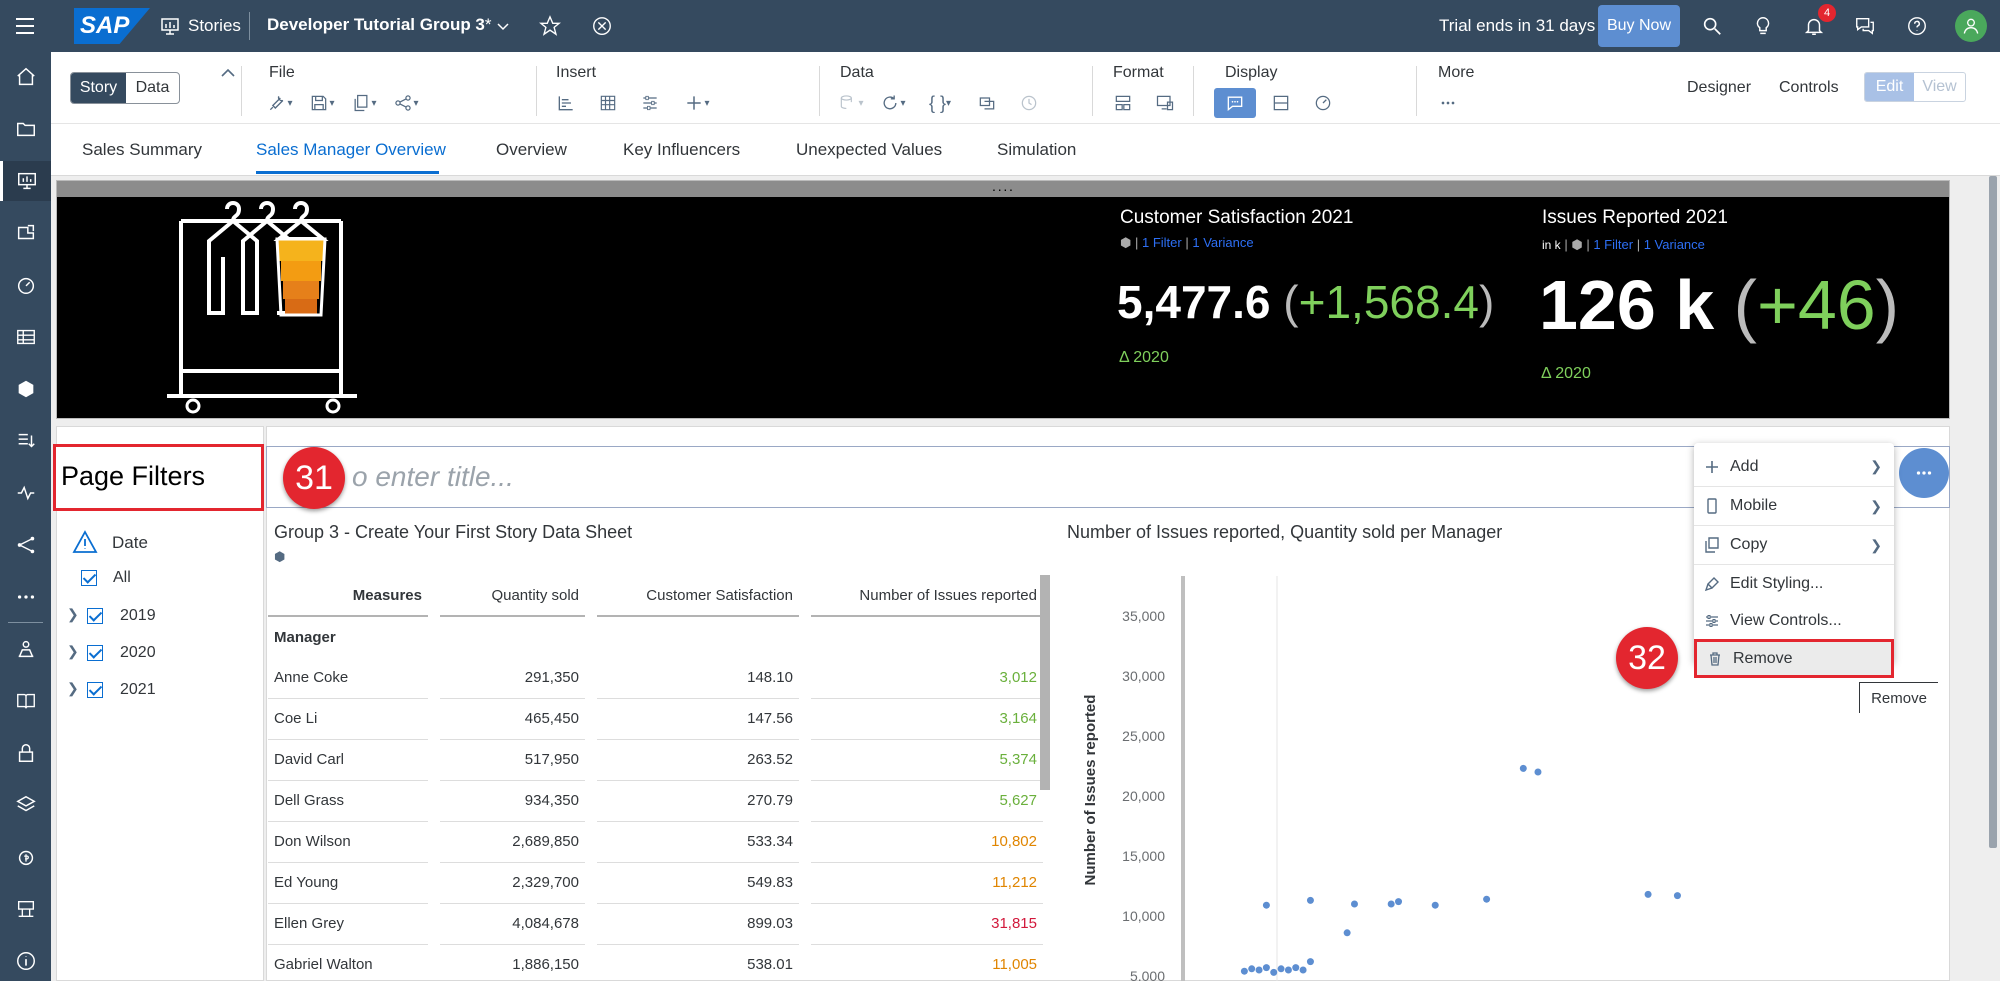  Describe the element at coordinates (348, 924) in the screenshot. I see `cell-manager-name: Ellen Grey` at that location.